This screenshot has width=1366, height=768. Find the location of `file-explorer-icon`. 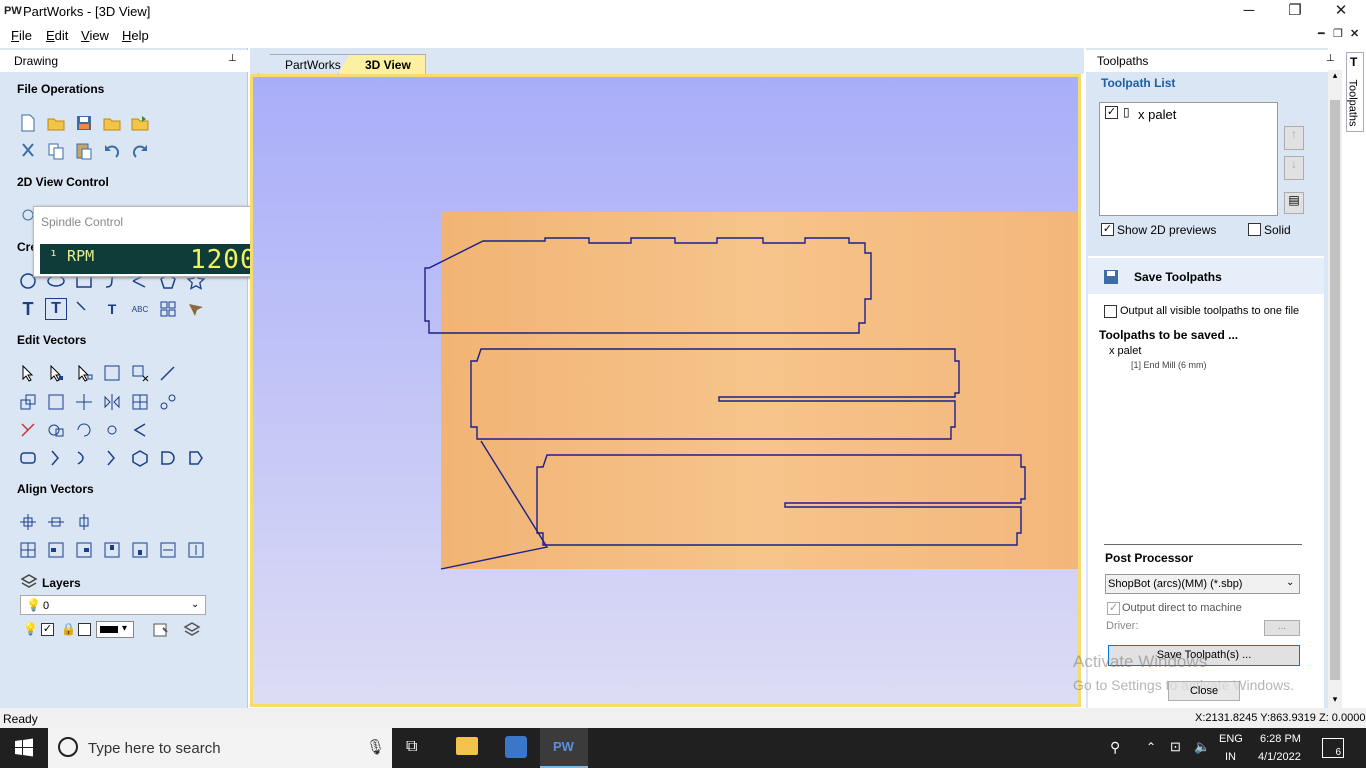

file-explorer-icon is located at coordinates (467, 746).